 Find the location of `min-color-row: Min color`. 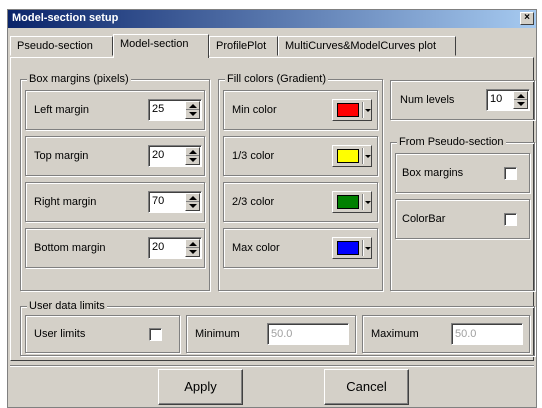

min-color-row: Min color is located at coordinates (300, 110).